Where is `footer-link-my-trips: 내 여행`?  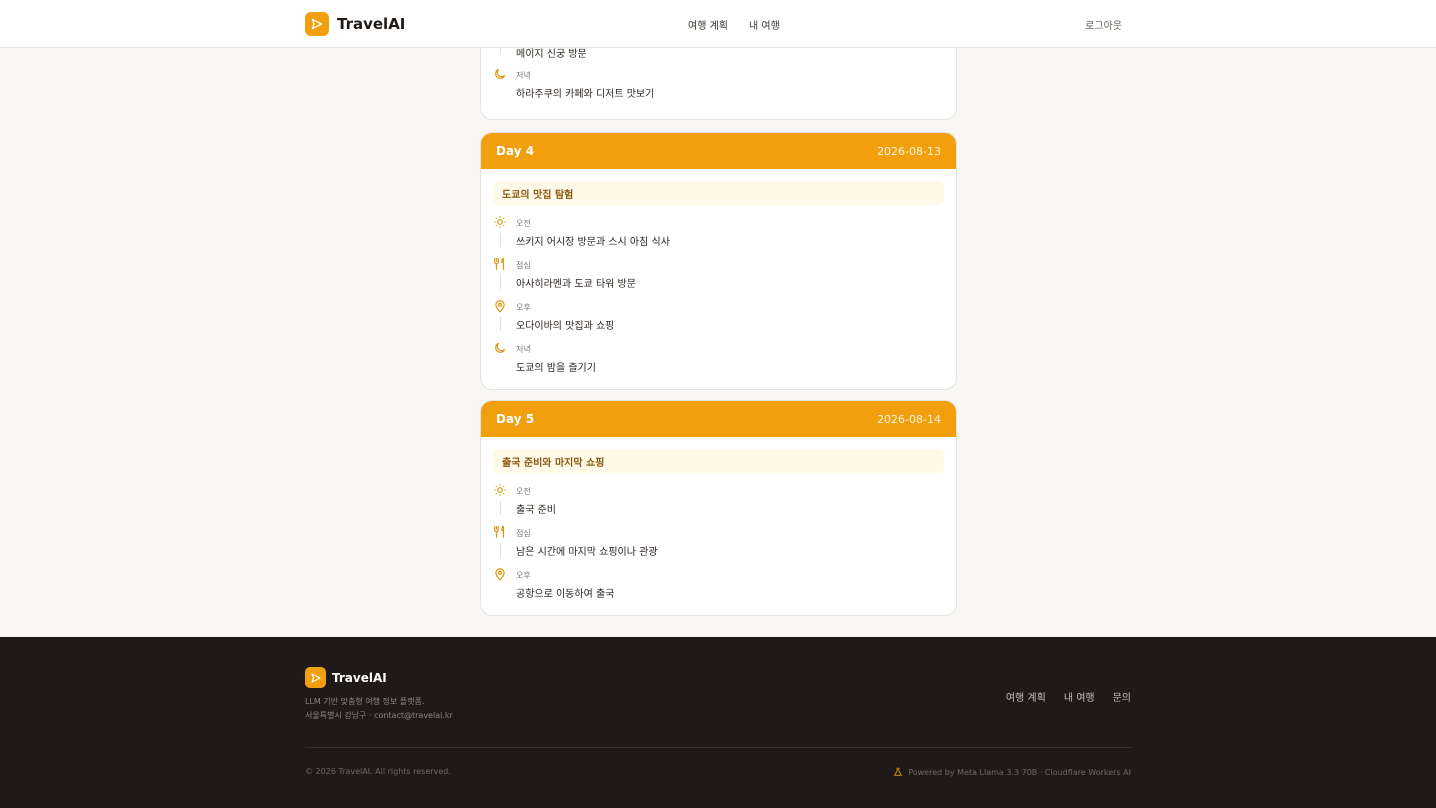 footer-link-my-trips: 내 여행 is located at coordinates (1079, 696).